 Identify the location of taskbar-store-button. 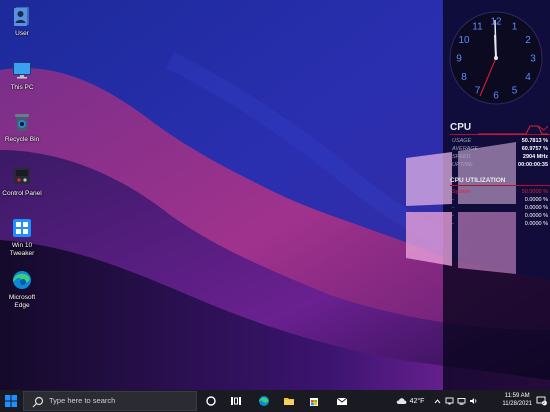
(314, 401).